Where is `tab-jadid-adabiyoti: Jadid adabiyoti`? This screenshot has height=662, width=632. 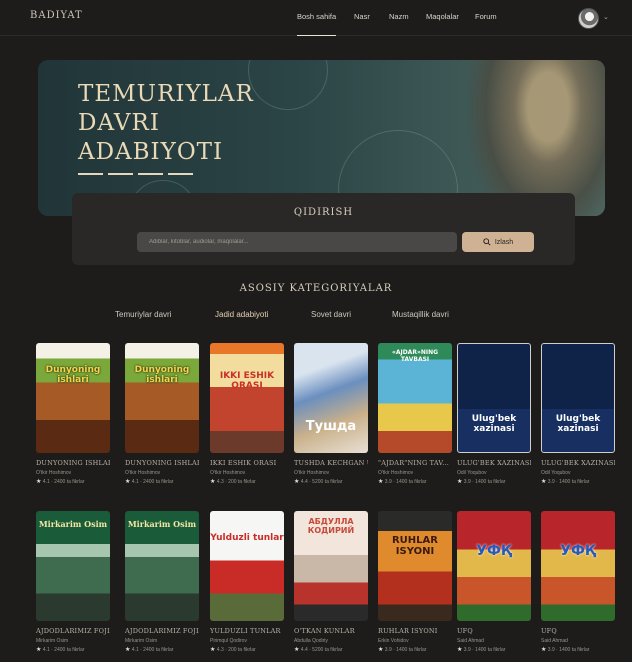
tab-jadid-adabiyoti: Jadid adabiyoti is located at coordinates (241, 314).